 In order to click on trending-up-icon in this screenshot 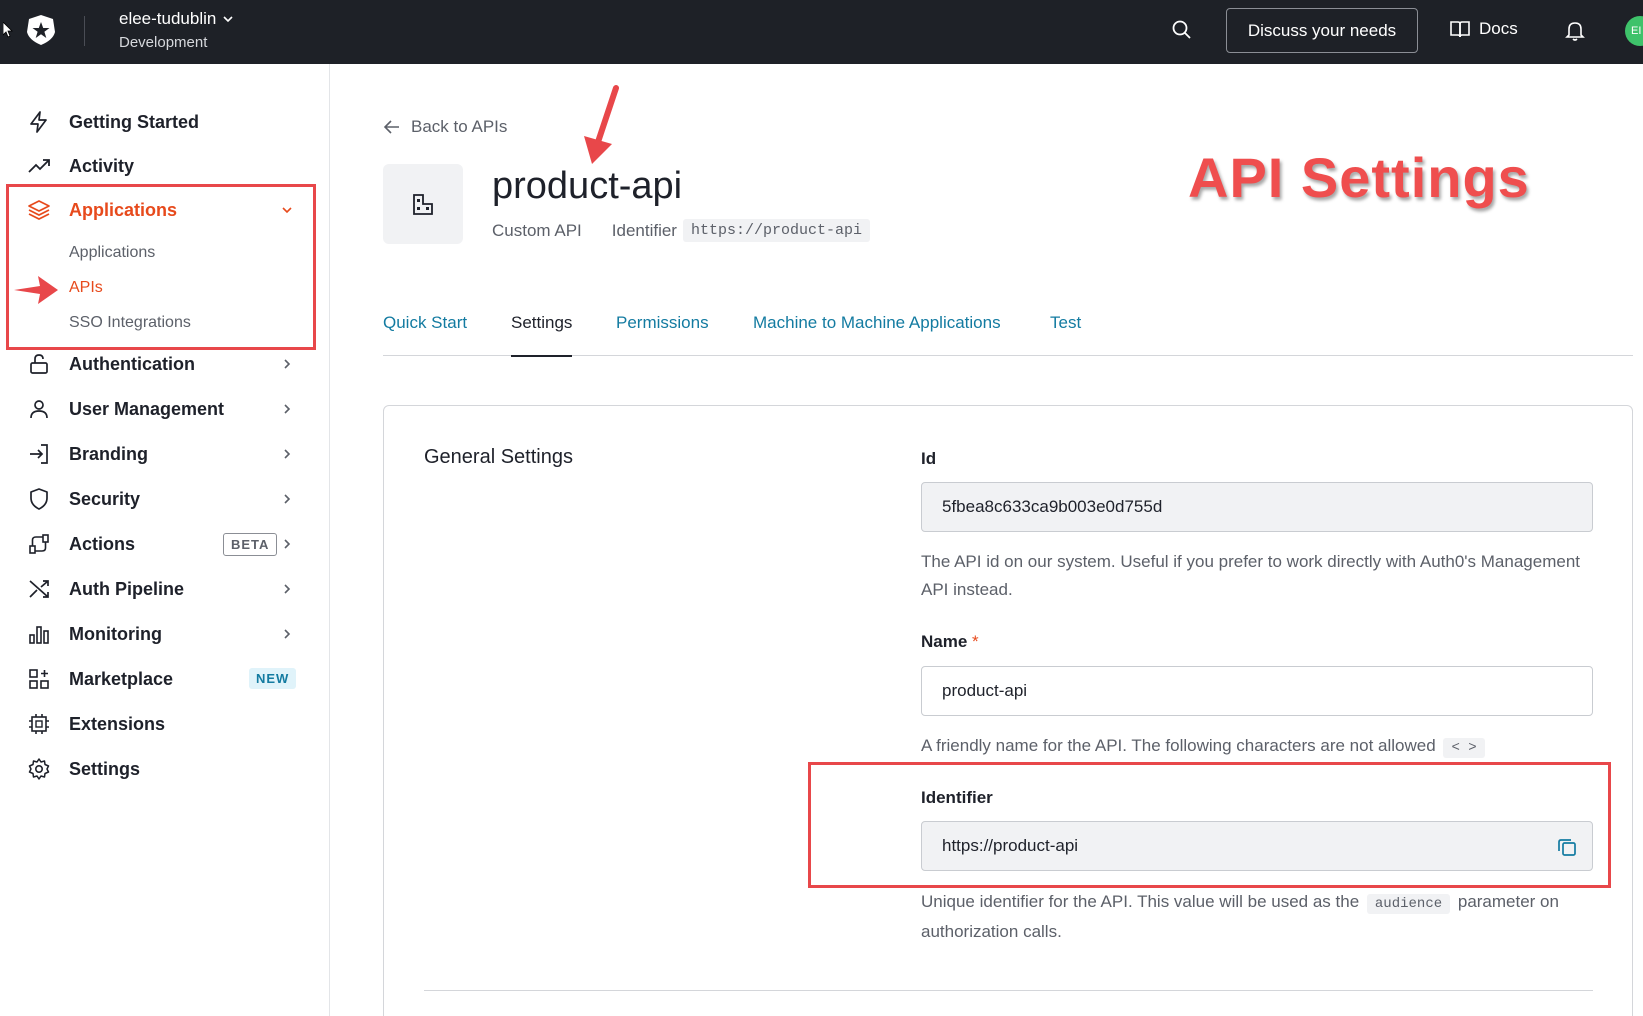, I will do `click(39, 166)`.